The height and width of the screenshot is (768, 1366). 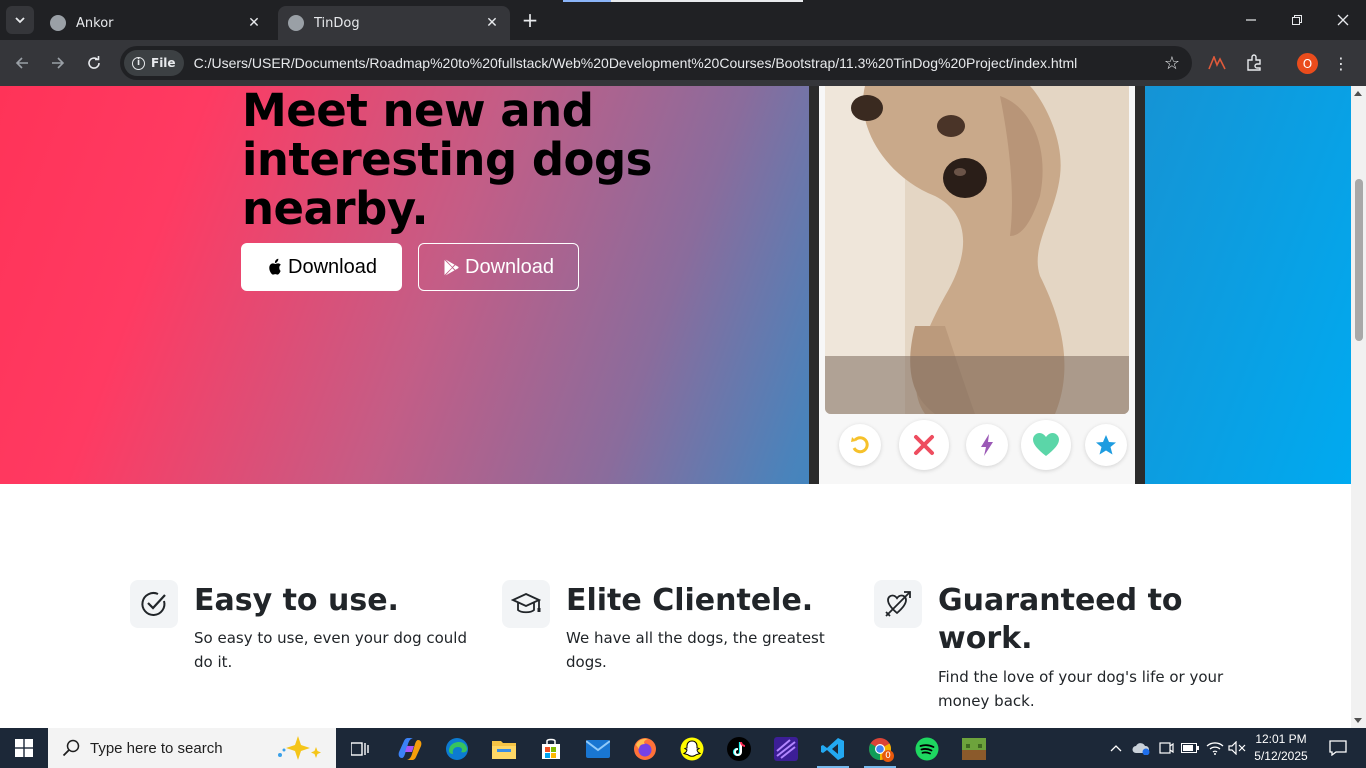 I want to click on minimize-button, so click(x=1251, y=20).